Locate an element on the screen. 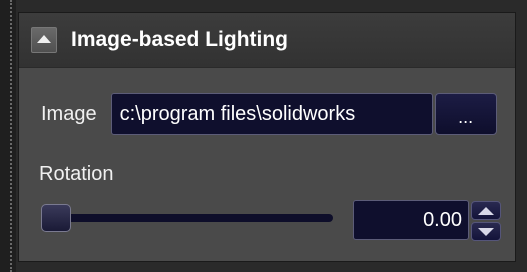  rotation-slider-thumb is located at coordinates (56, 218).